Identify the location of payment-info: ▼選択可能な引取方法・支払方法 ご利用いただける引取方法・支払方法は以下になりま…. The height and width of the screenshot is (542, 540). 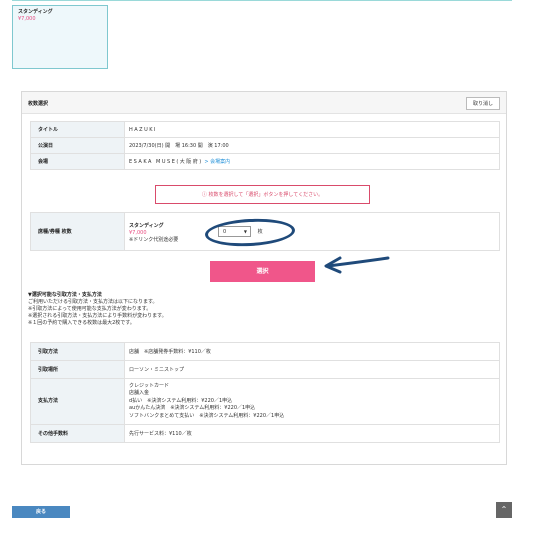
(97, 309).